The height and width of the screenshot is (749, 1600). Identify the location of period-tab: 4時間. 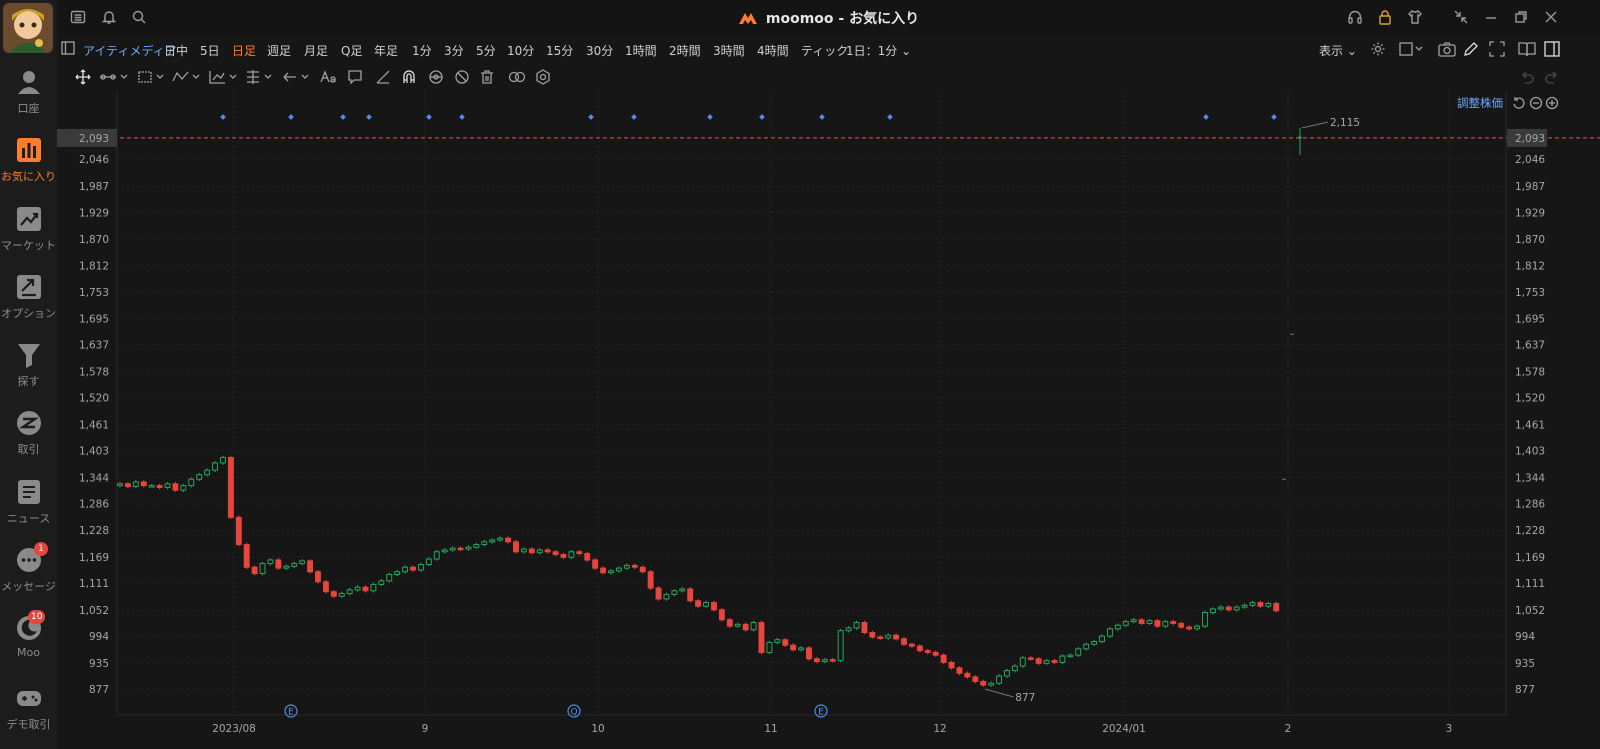
(773, 50).